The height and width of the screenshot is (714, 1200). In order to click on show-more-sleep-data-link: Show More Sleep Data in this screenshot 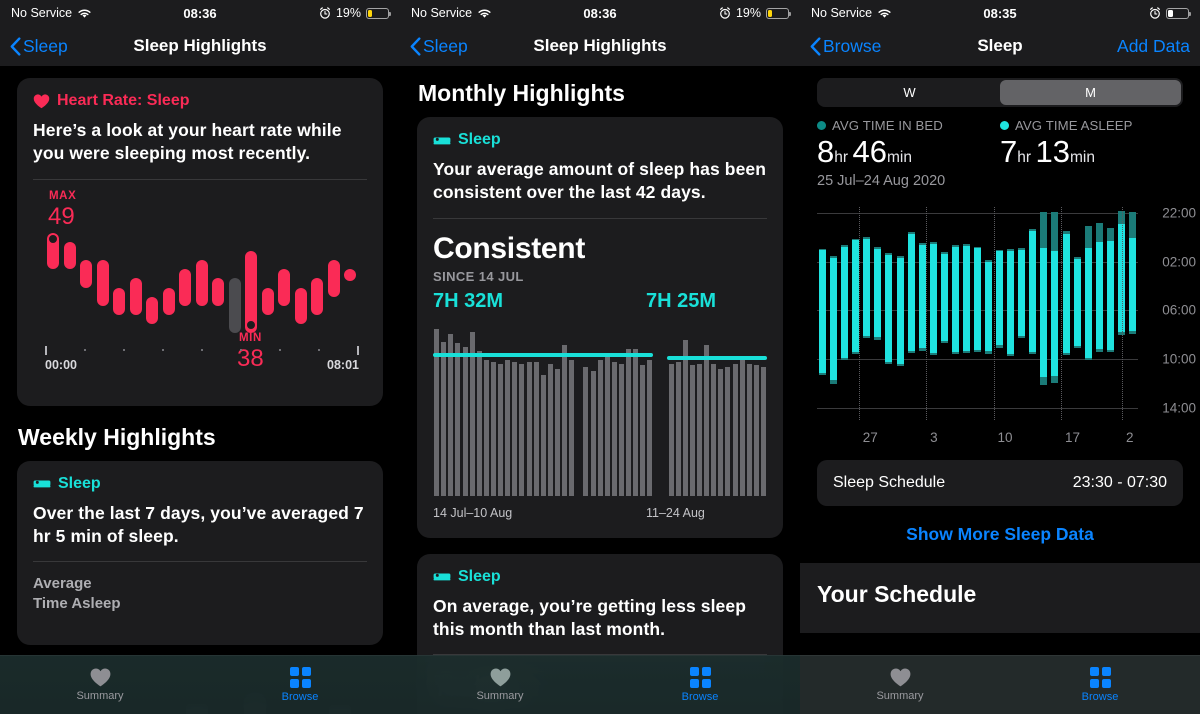, I will do `click(1000, 525)`.